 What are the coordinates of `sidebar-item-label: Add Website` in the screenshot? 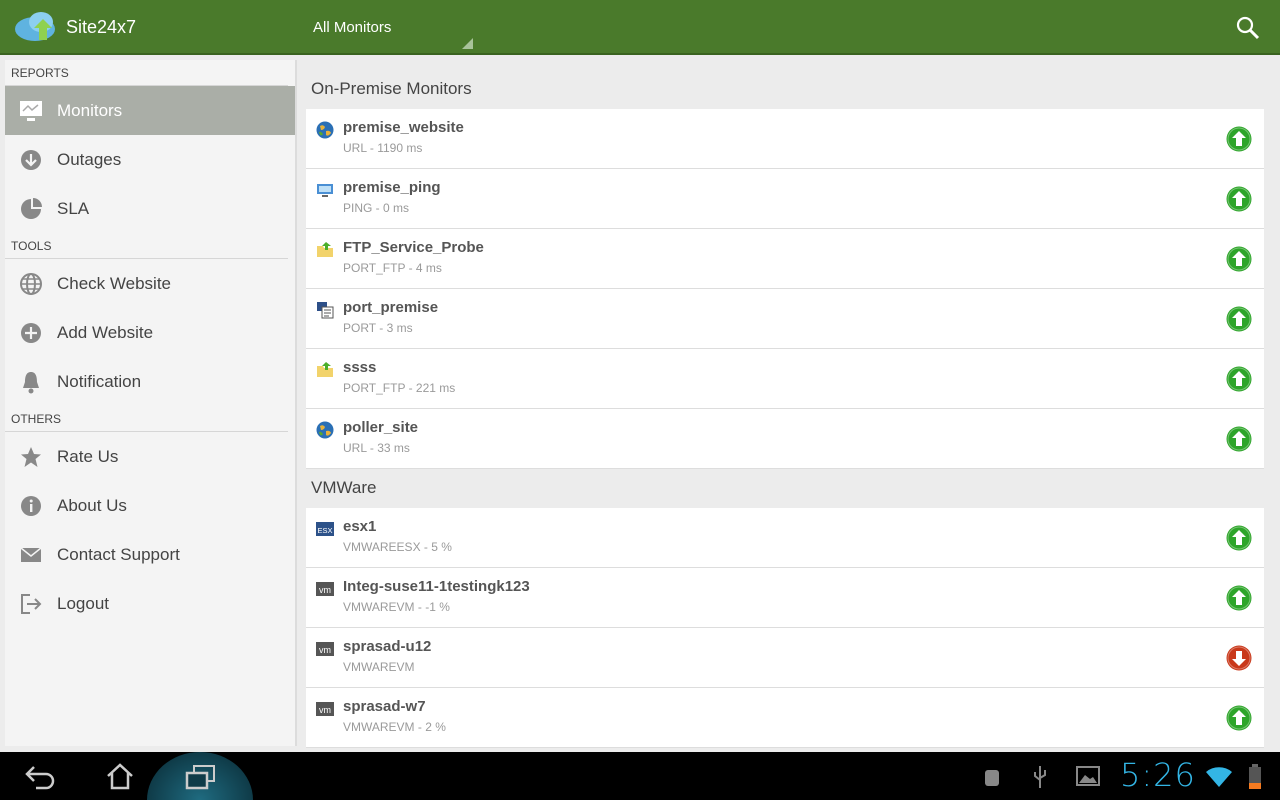 It's located at (105, 332).